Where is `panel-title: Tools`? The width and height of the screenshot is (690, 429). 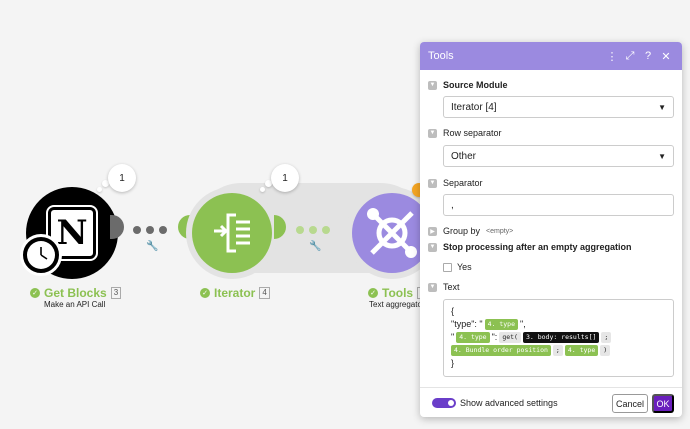
panel-title: Tools is located at coordinates (441, 56).